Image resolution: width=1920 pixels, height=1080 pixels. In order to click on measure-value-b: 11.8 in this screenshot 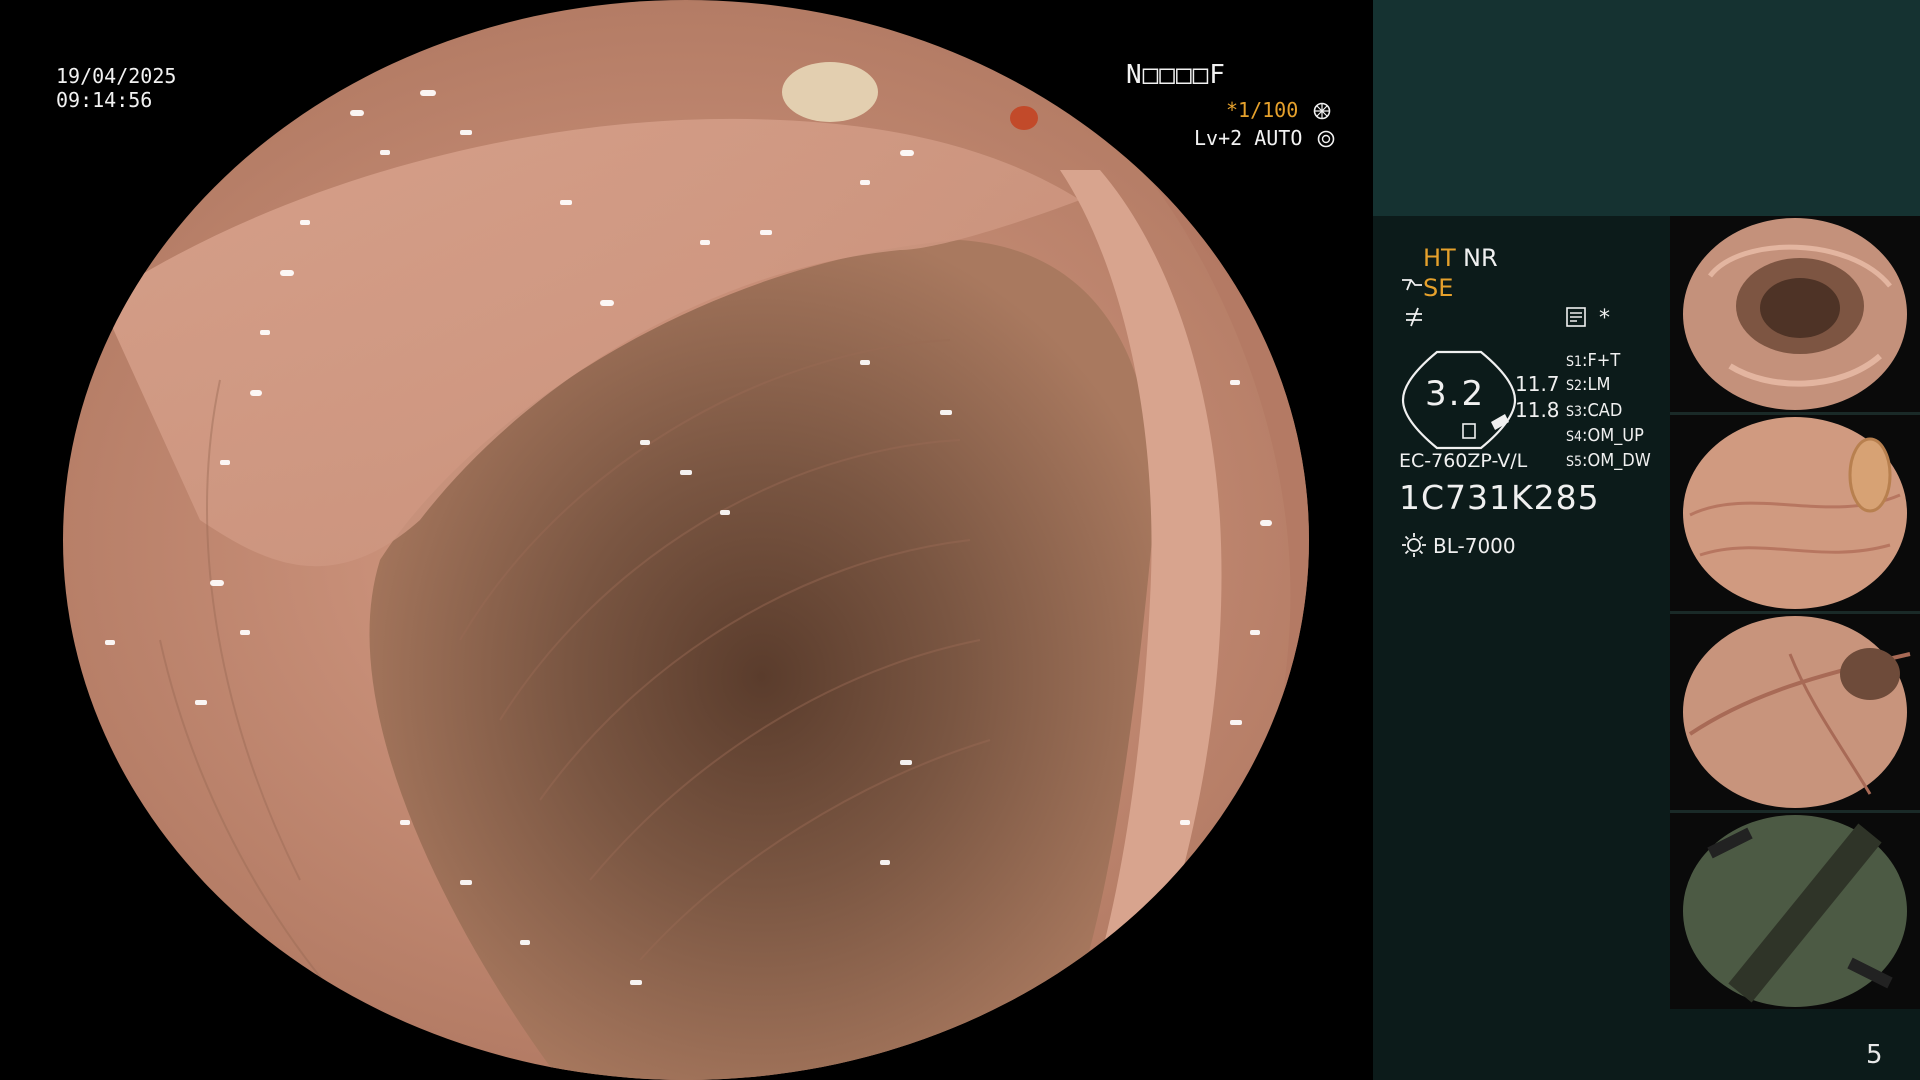, I will do `click(1537, 410)`.